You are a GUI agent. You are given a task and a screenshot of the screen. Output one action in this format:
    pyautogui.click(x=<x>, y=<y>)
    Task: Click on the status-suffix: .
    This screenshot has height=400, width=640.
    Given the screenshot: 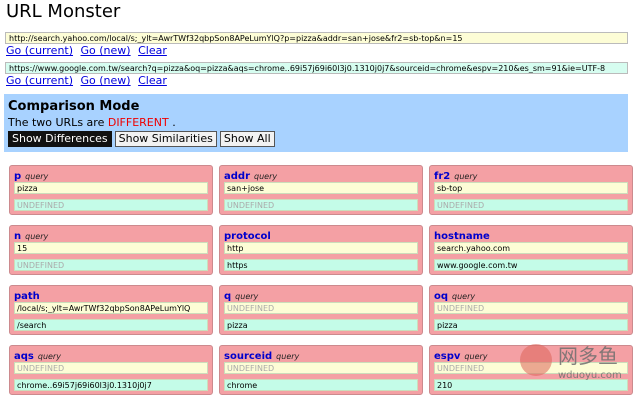 What is the action you would take?
    pyautogui.click(x=174, y=122)
    